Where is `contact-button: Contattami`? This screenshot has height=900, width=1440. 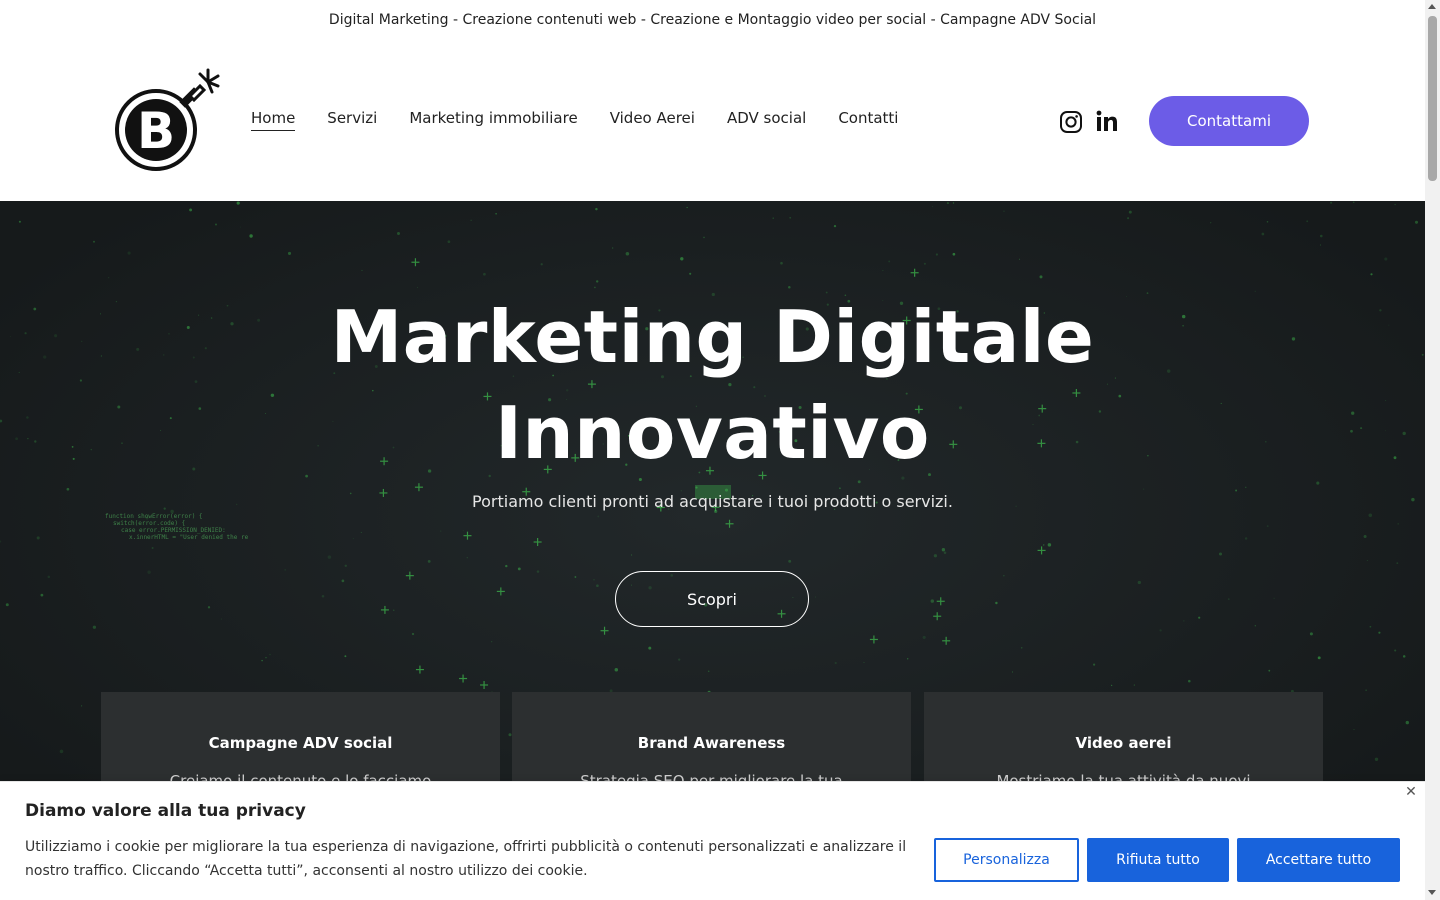 contact-button: Contattami is located at coordinates (1229, 121).